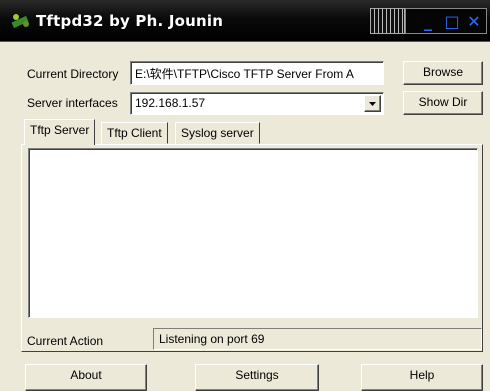 The width and height of the screenshot is (490, 391). Describe the element at coordinates (130, 21) in the screenshot. I see `window-title: Tftpd32 by Ph. Jounin` at that location.